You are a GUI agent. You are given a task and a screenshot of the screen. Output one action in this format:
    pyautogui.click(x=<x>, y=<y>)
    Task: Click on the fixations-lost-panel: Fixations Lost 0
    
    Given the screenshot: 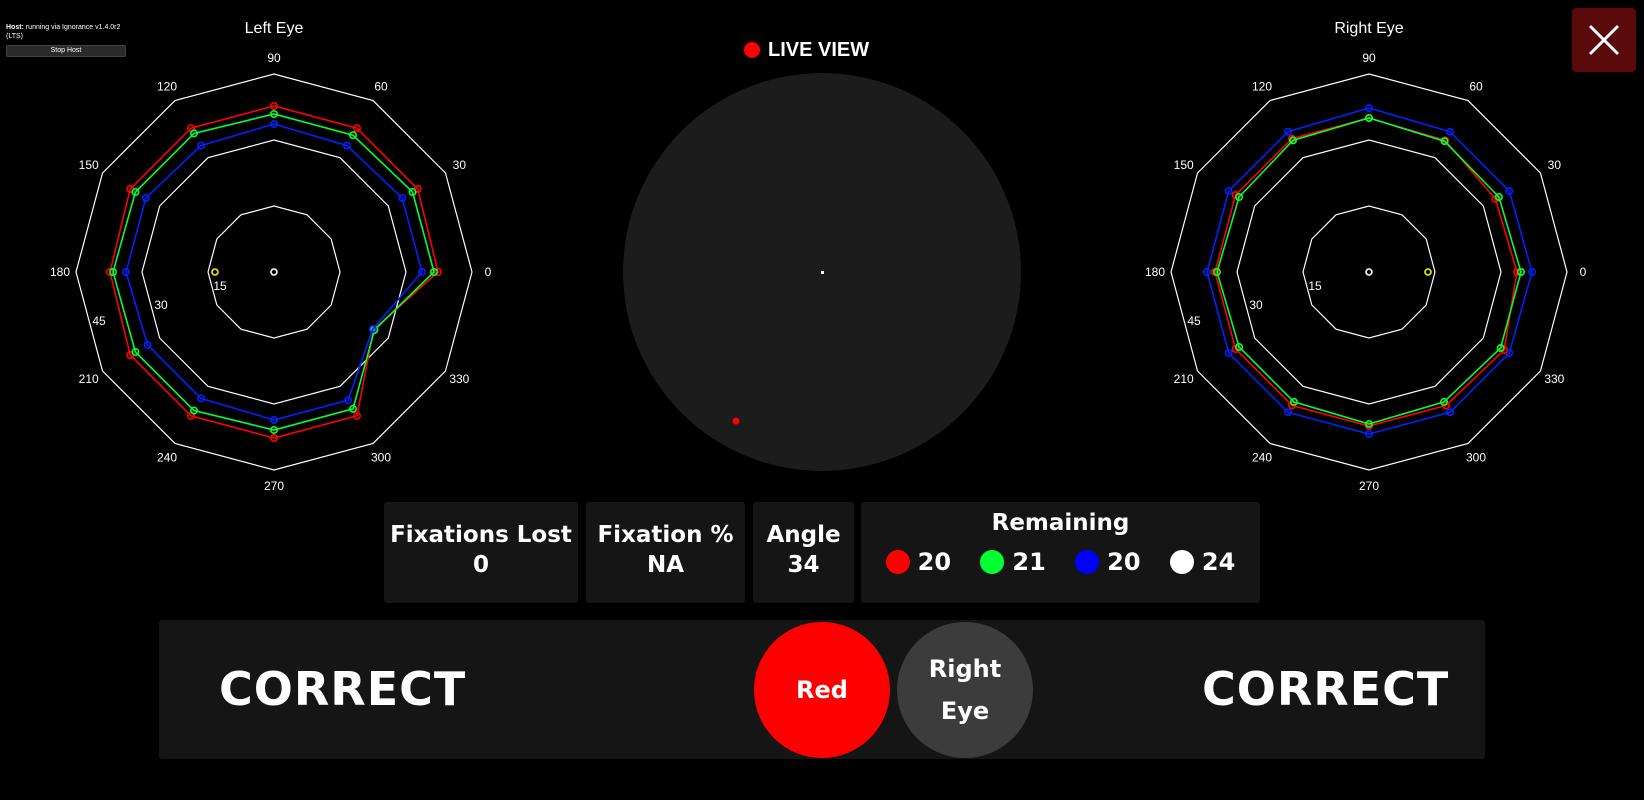 What is the action you would take?
    pyautogui.click(x=481, y=552)
    